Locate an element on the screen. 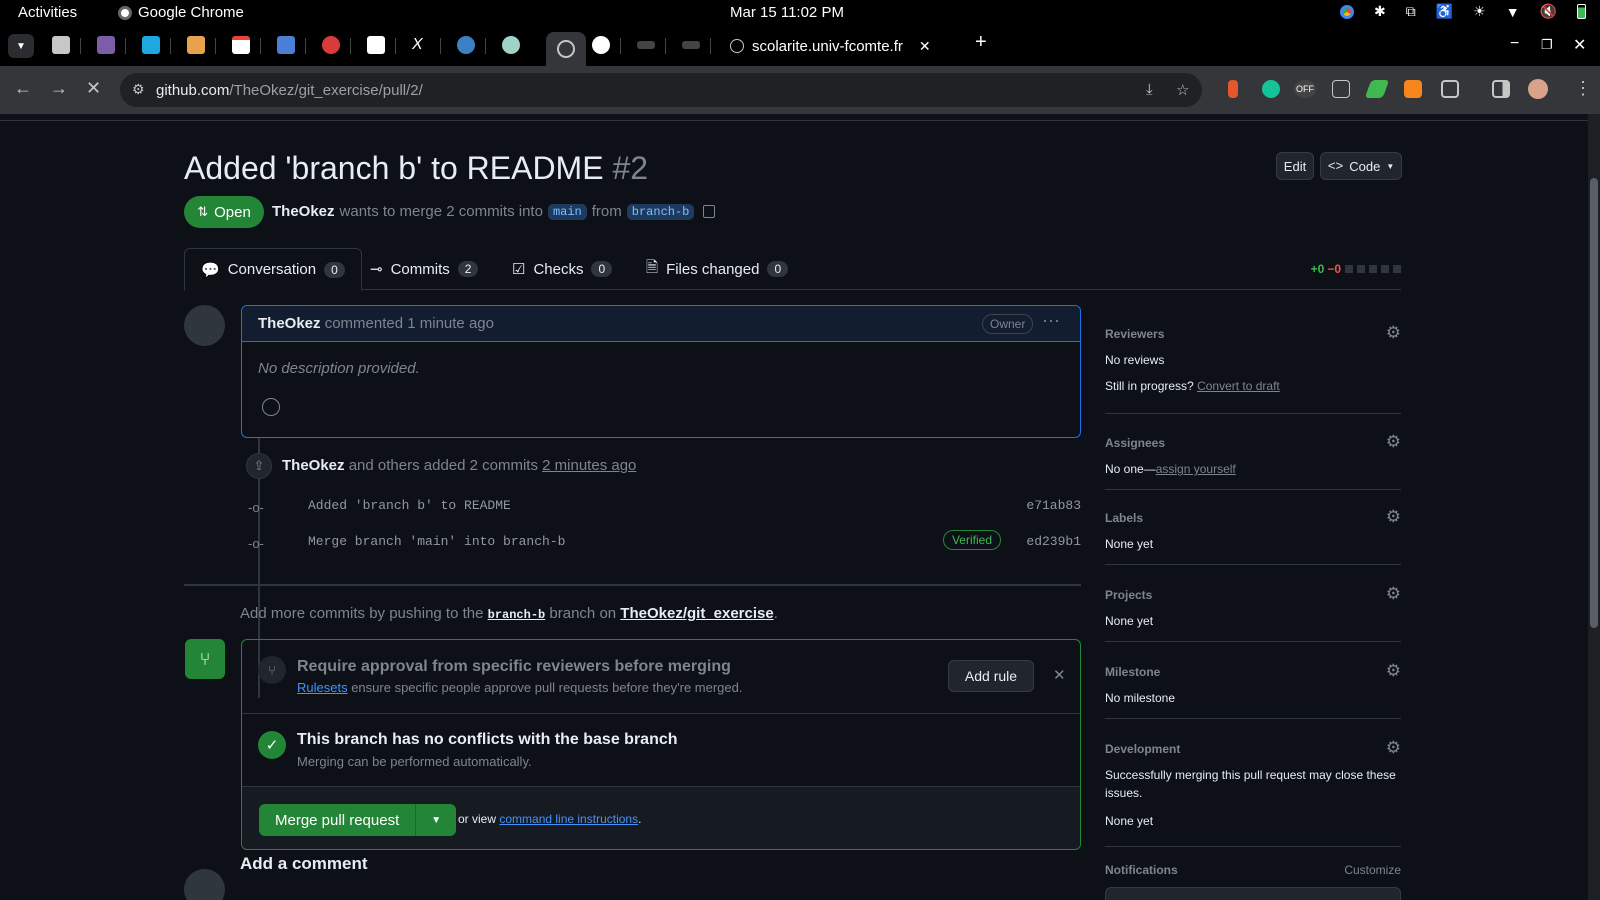 Image resolution: width=1600 pixels, height=900 pixels. url-text: github.com/TheOkez/git_exercise/pull/2/ is located at coordinates (289, 90).